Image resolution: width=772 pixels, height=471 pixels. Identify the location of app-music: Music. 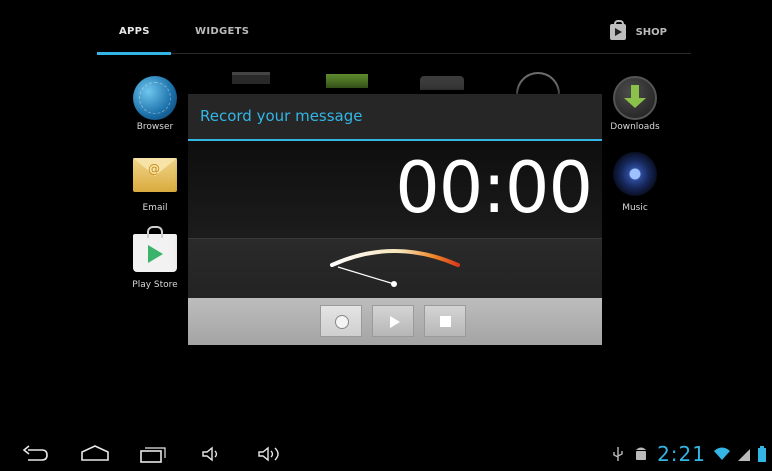
(635, 182).